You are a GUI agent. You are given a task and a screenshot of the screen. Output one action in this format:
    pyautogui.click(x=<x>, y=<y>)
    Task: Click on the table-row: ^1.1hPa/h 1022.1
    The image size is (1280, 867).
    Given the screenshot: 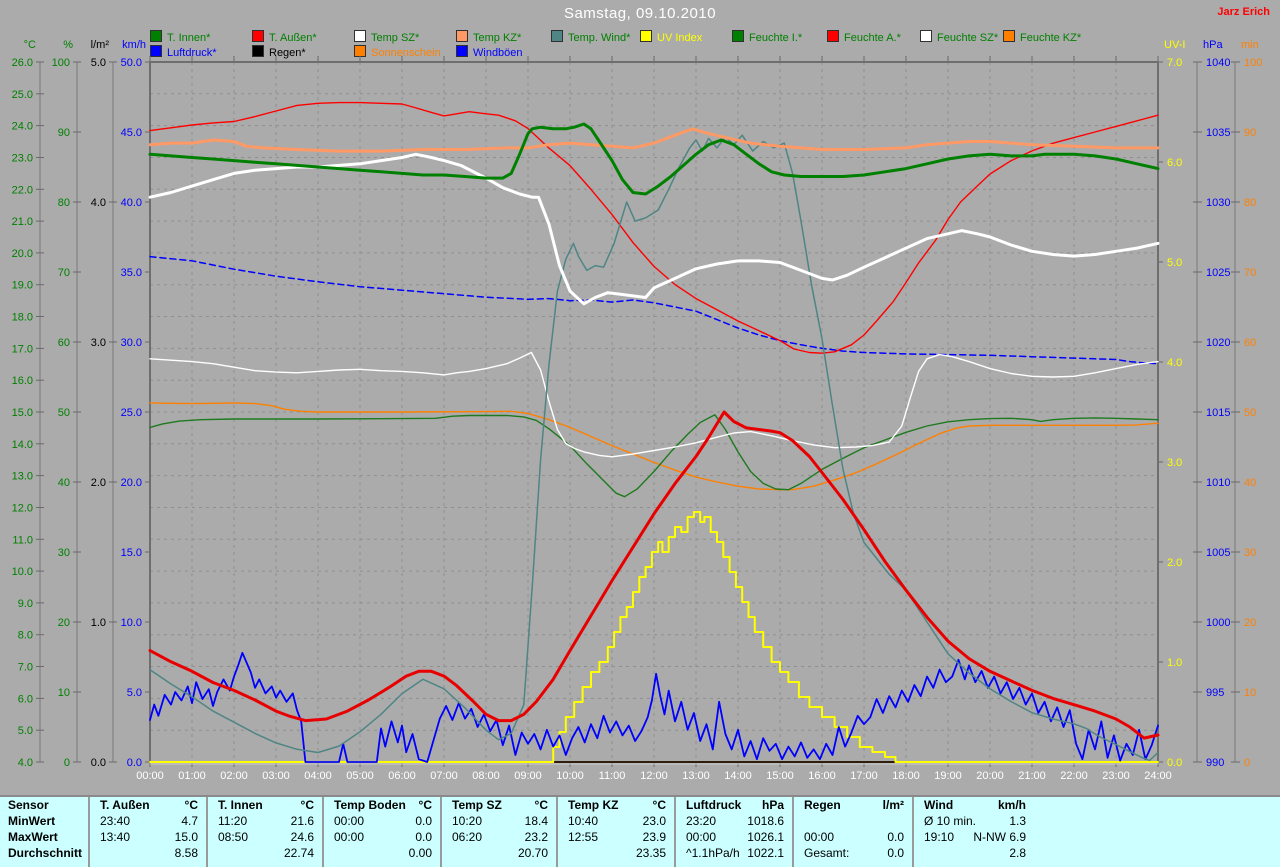 What is the action you would take?
    pyautogui.click(x=734, y=853)
    